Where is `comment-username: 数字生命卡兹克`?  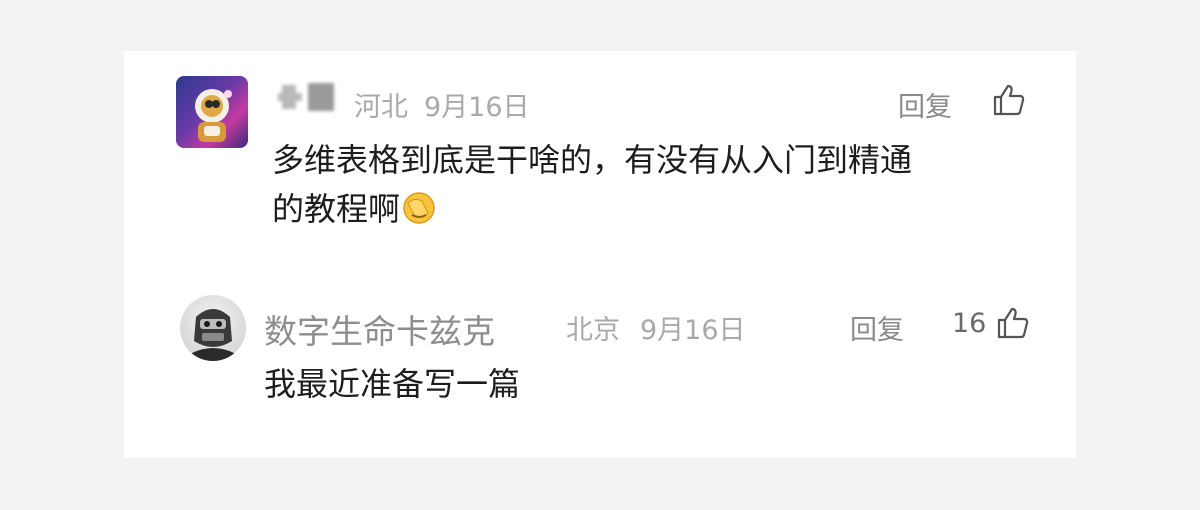 comment-username: 数字生命卡兹克 is located at coordinates (379, 329).